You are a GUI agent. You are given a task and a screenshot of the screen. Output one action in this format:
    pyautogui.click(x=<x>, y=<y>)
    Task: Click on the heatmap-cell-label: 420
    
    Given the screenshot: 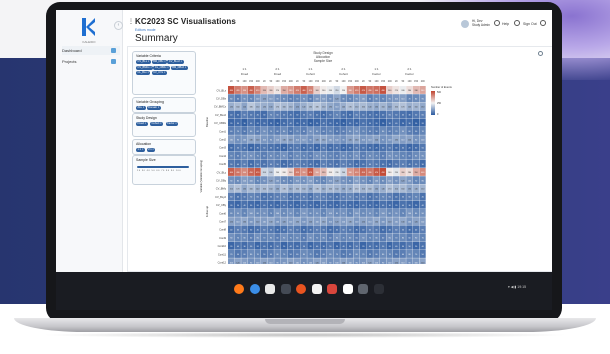 What is the action you would take?
    pyautogui.click(x=297, y=91)
    